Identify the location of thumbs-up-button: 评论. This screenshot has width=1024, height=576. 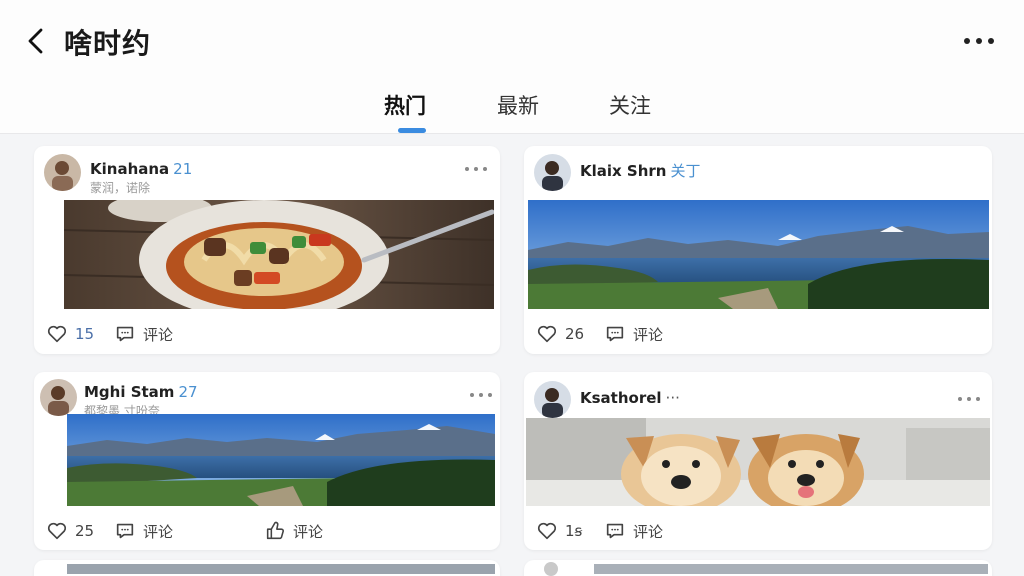
(293, 531).